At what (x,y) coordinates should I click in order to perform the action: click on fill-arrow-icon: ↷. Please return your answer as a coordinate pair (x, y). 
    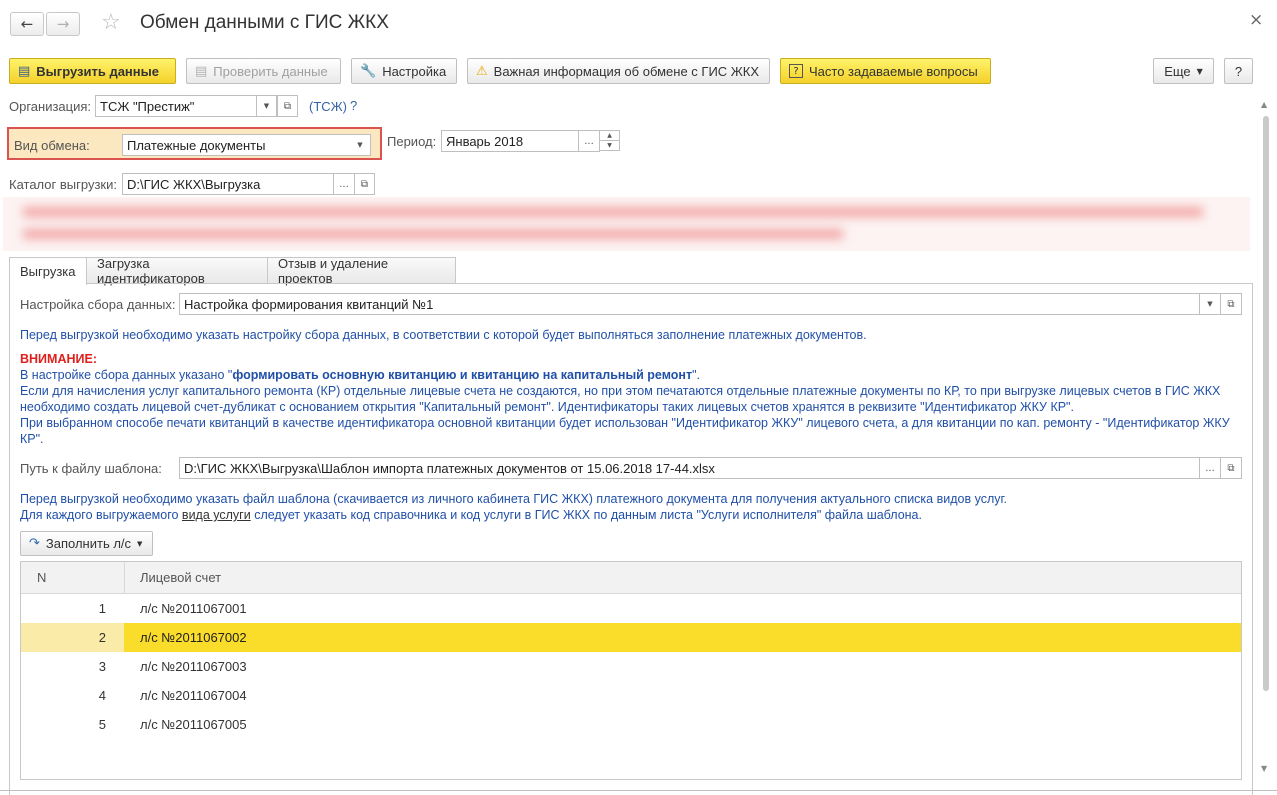
    Looking at the image, I should click on (34, 543).